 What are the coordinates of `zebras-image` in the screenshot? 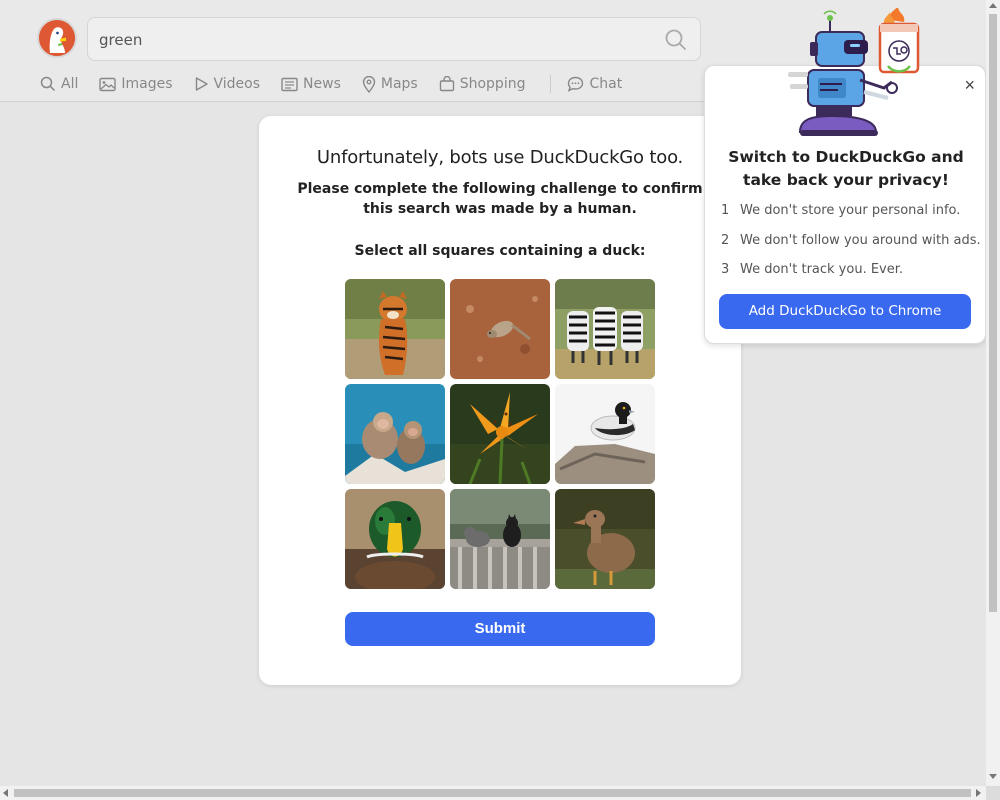 It's located at (605, 329).